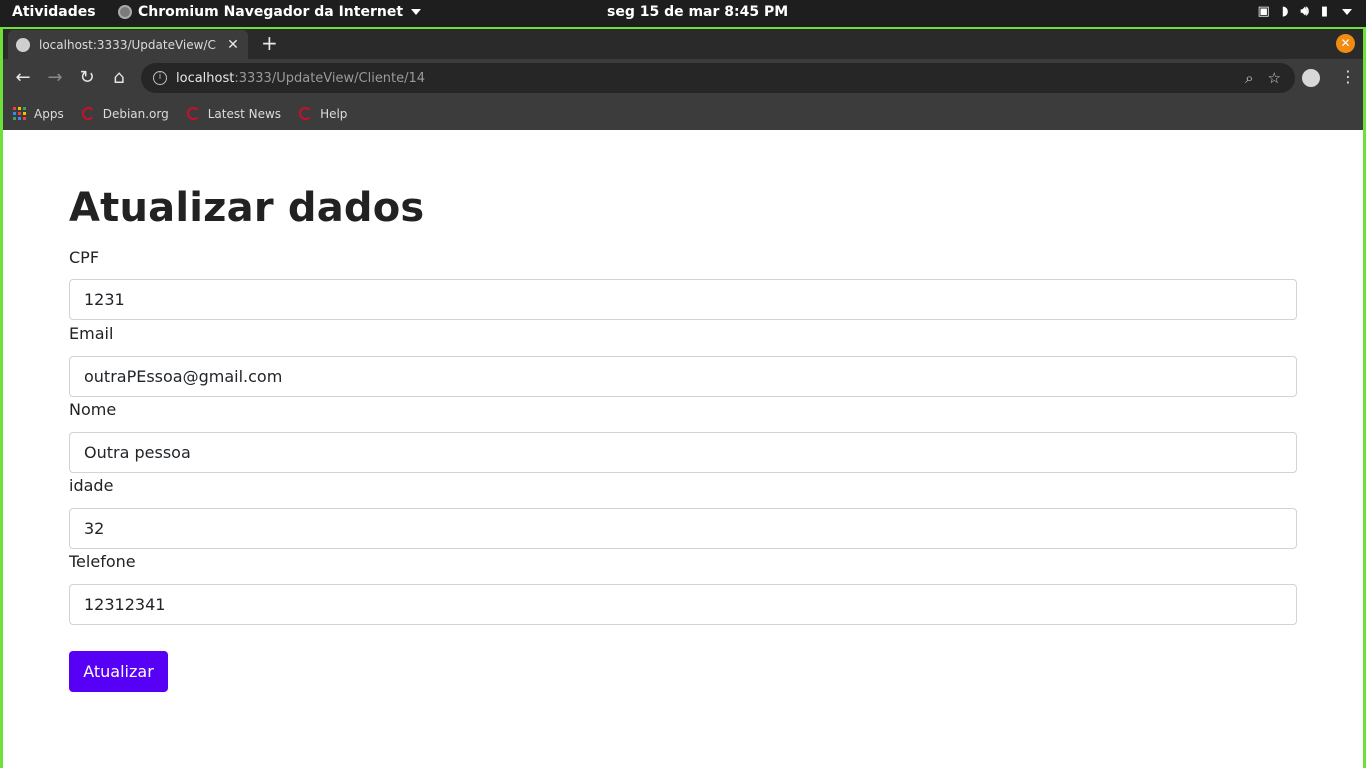  I want to click on tab-title: localhost:3333/UpdateView/C, so click(127, 44).